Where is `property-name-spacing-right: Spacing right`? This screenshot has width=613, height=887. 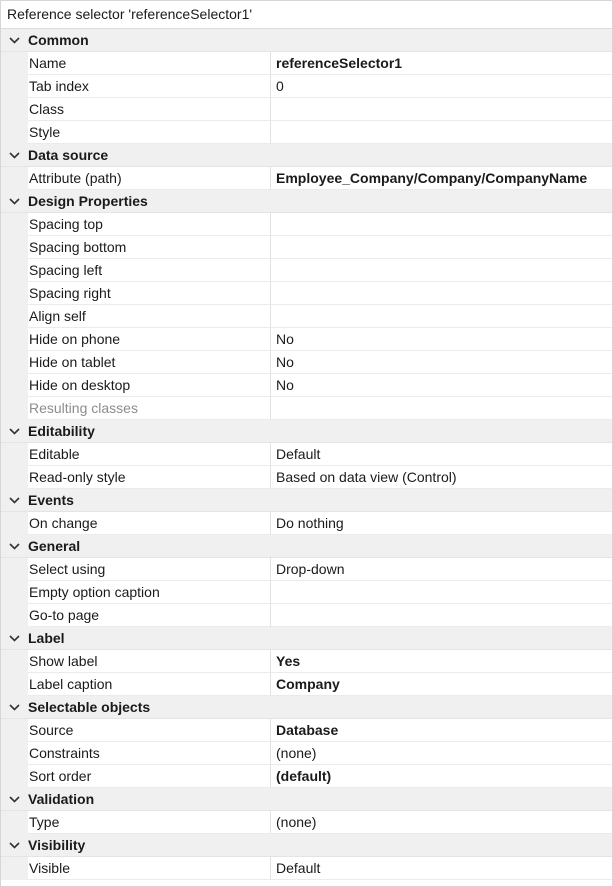
property-name-spacing-right: Spacing right is located at coordinates (149, 293).